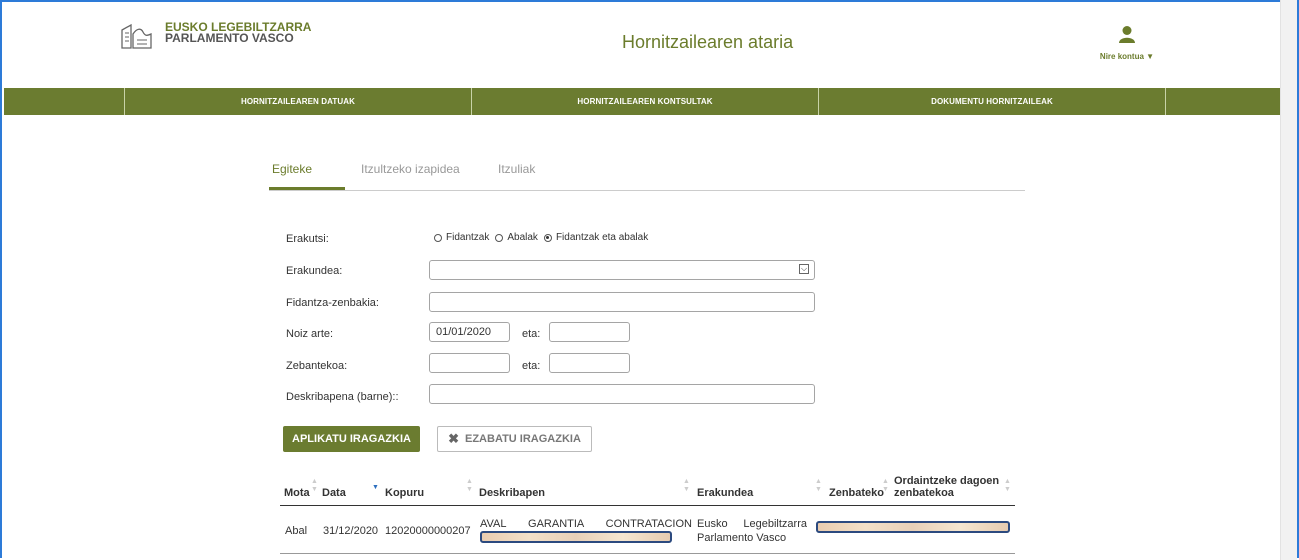 This screenshot has width=1299, height=560. I want to click on show-radio-group: Fidantzak Abalak Fidantzak eta abalak, so click(544, 237).